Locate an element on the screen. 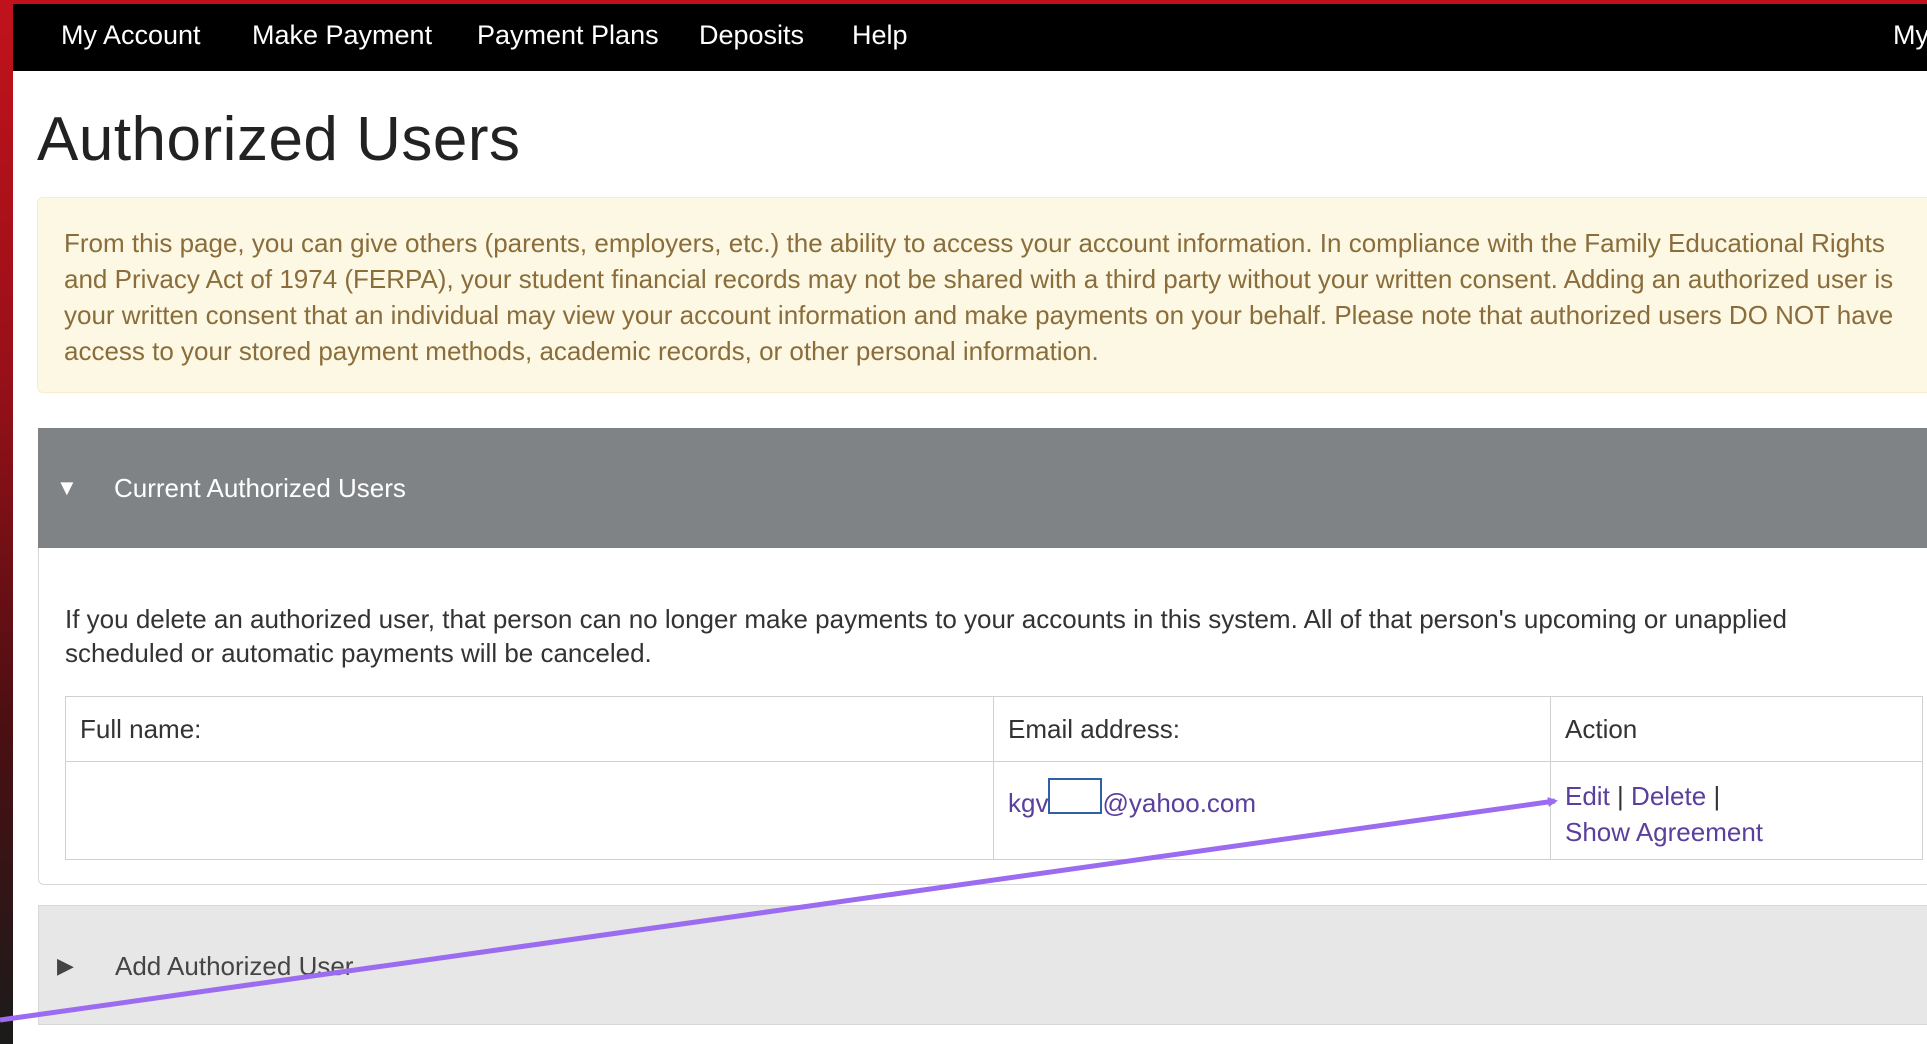 Image resolution: width=1927 pixels, height=1044 pixels. current-authorized-users-header: ▼ Current Authorized Users is located at coordinates (982, 488).